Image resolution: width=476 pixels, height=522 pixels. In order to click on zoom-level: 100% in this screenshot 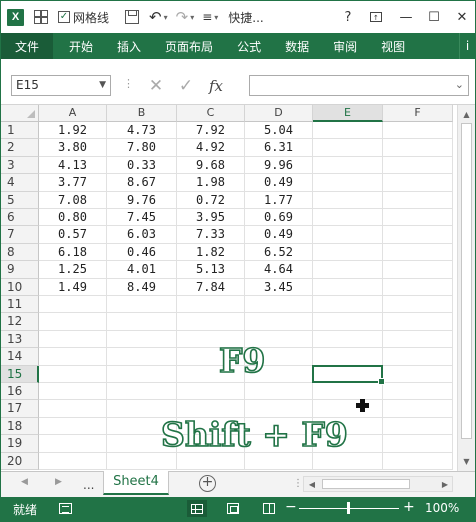, I will do `click(442, 508)`.